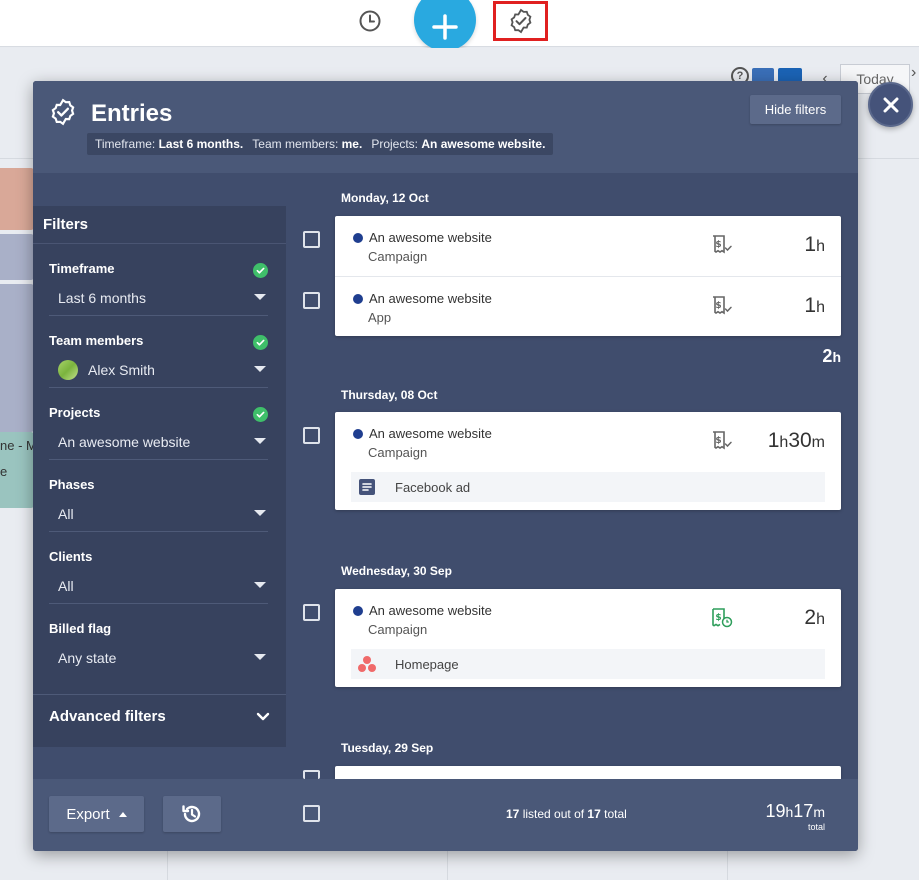  I want to click on unit-m: m, so click(819, 812).